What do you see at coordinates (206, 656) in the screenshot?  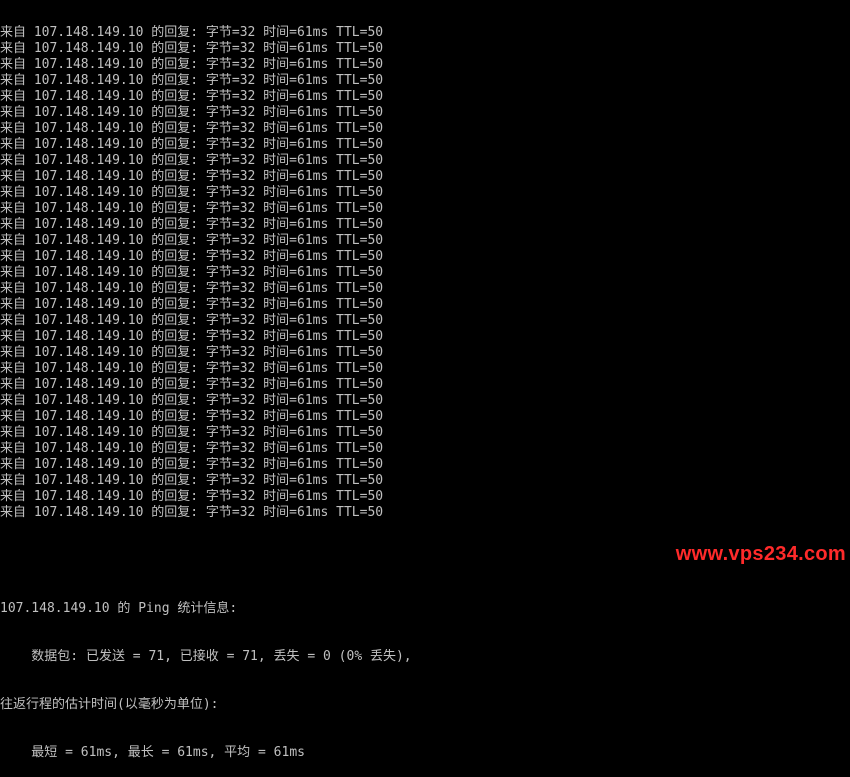 I see `packets-summary: 数据包: 已发送 = 71, 已接收 = 71, 丢失 = 0 (0% 丢失),` at bounding box center [206, 656].